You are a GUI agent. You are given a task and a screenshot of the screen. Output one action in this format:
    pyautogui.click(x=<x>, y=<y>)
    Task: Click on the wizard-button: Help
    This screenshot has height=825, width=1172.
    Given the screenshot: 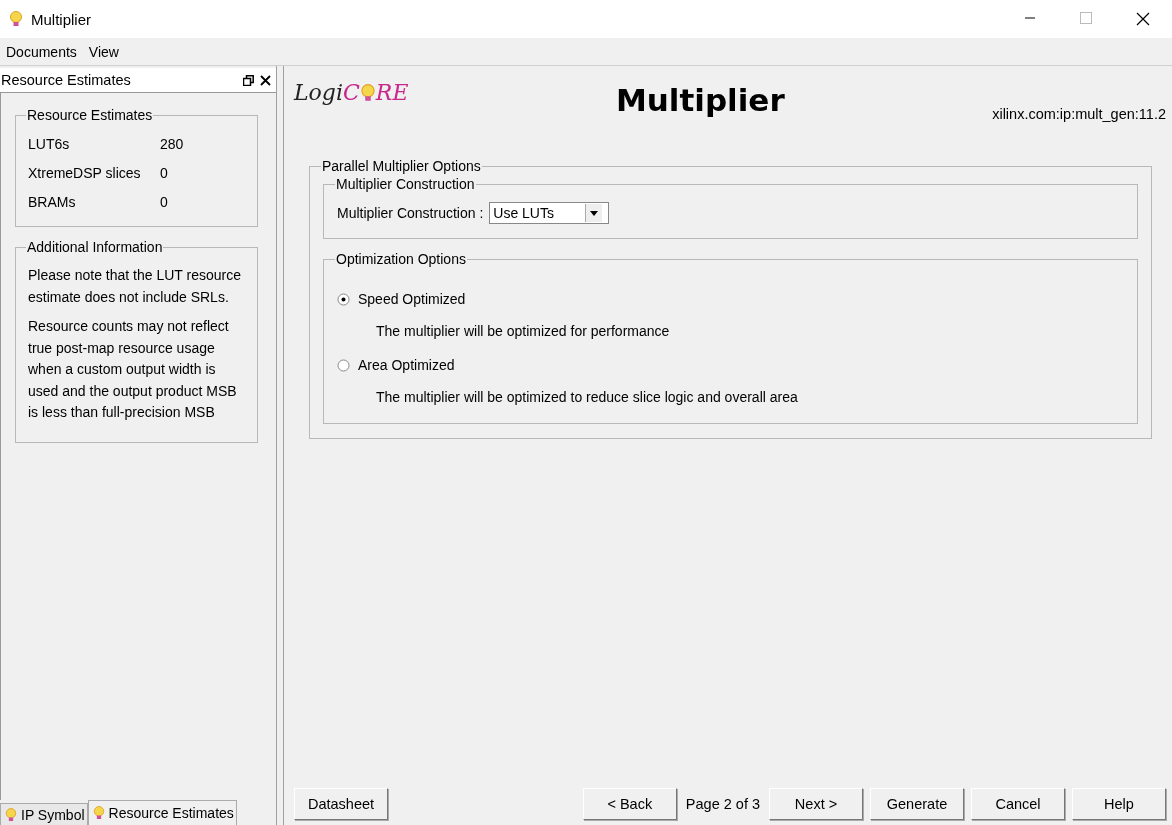 What is the action you would take?
    pyautogui.click(x=1119, y=804)
    